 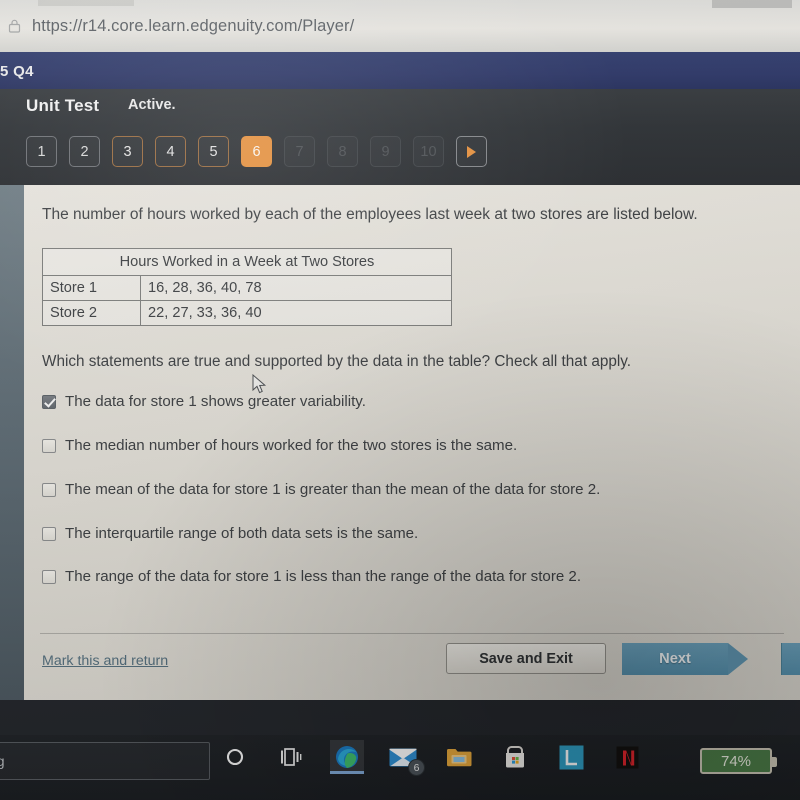 What do you see at coordinates (235, 757) in the screenshot?
I see `cortana-circle-icon` at bounding box center [235, 757].